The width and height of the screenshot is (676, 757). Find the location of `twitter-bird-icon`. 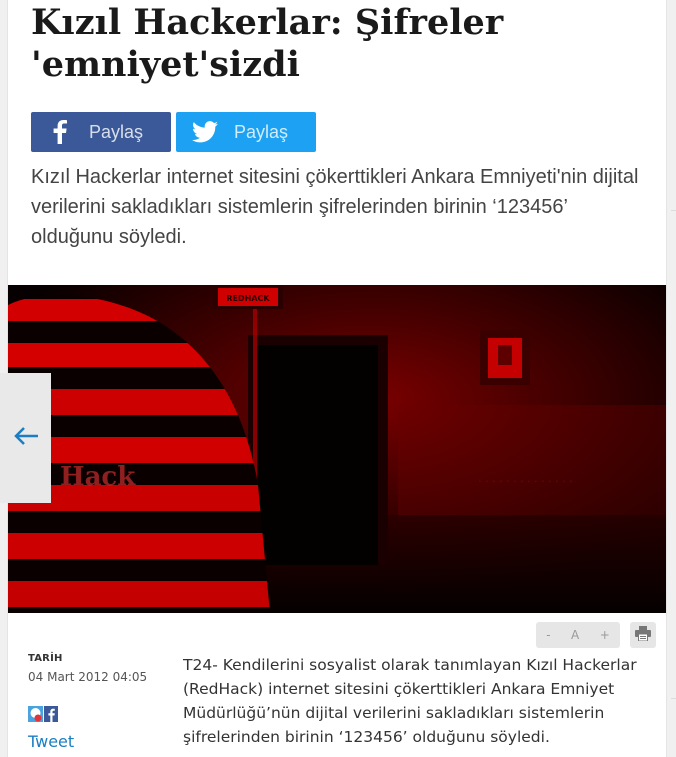

twitter-bird-icon is located at coordinates (205, 132).